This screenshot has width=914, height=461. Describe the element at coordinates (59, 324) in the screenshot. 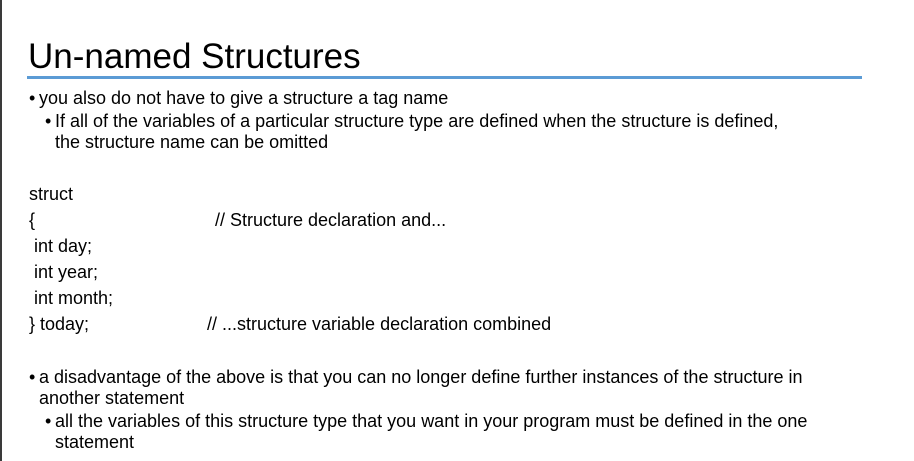

I see `code-line-close-today: } today;` at that location.